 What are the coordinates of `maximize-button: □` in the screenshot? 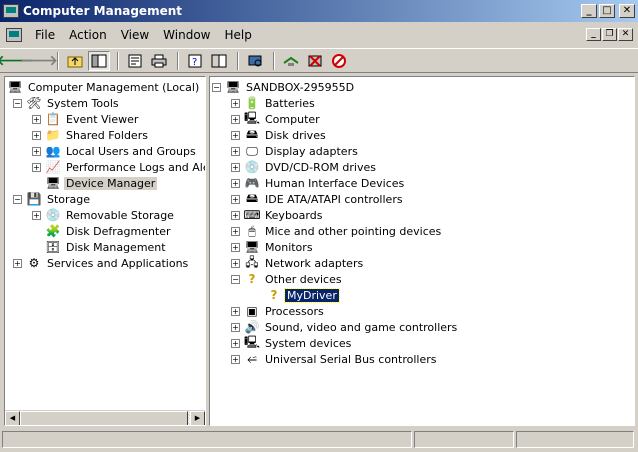 It's located at (607, 11).